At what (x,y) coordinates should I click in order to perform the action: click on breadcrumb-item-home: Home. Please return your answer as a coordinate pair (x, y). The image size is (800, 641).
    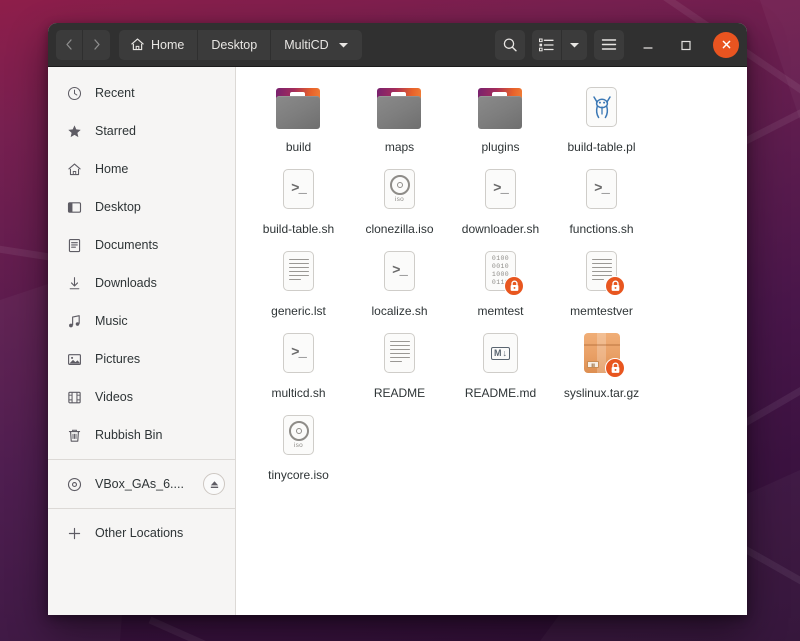
    Looking at the image, I should click on (159, 44).